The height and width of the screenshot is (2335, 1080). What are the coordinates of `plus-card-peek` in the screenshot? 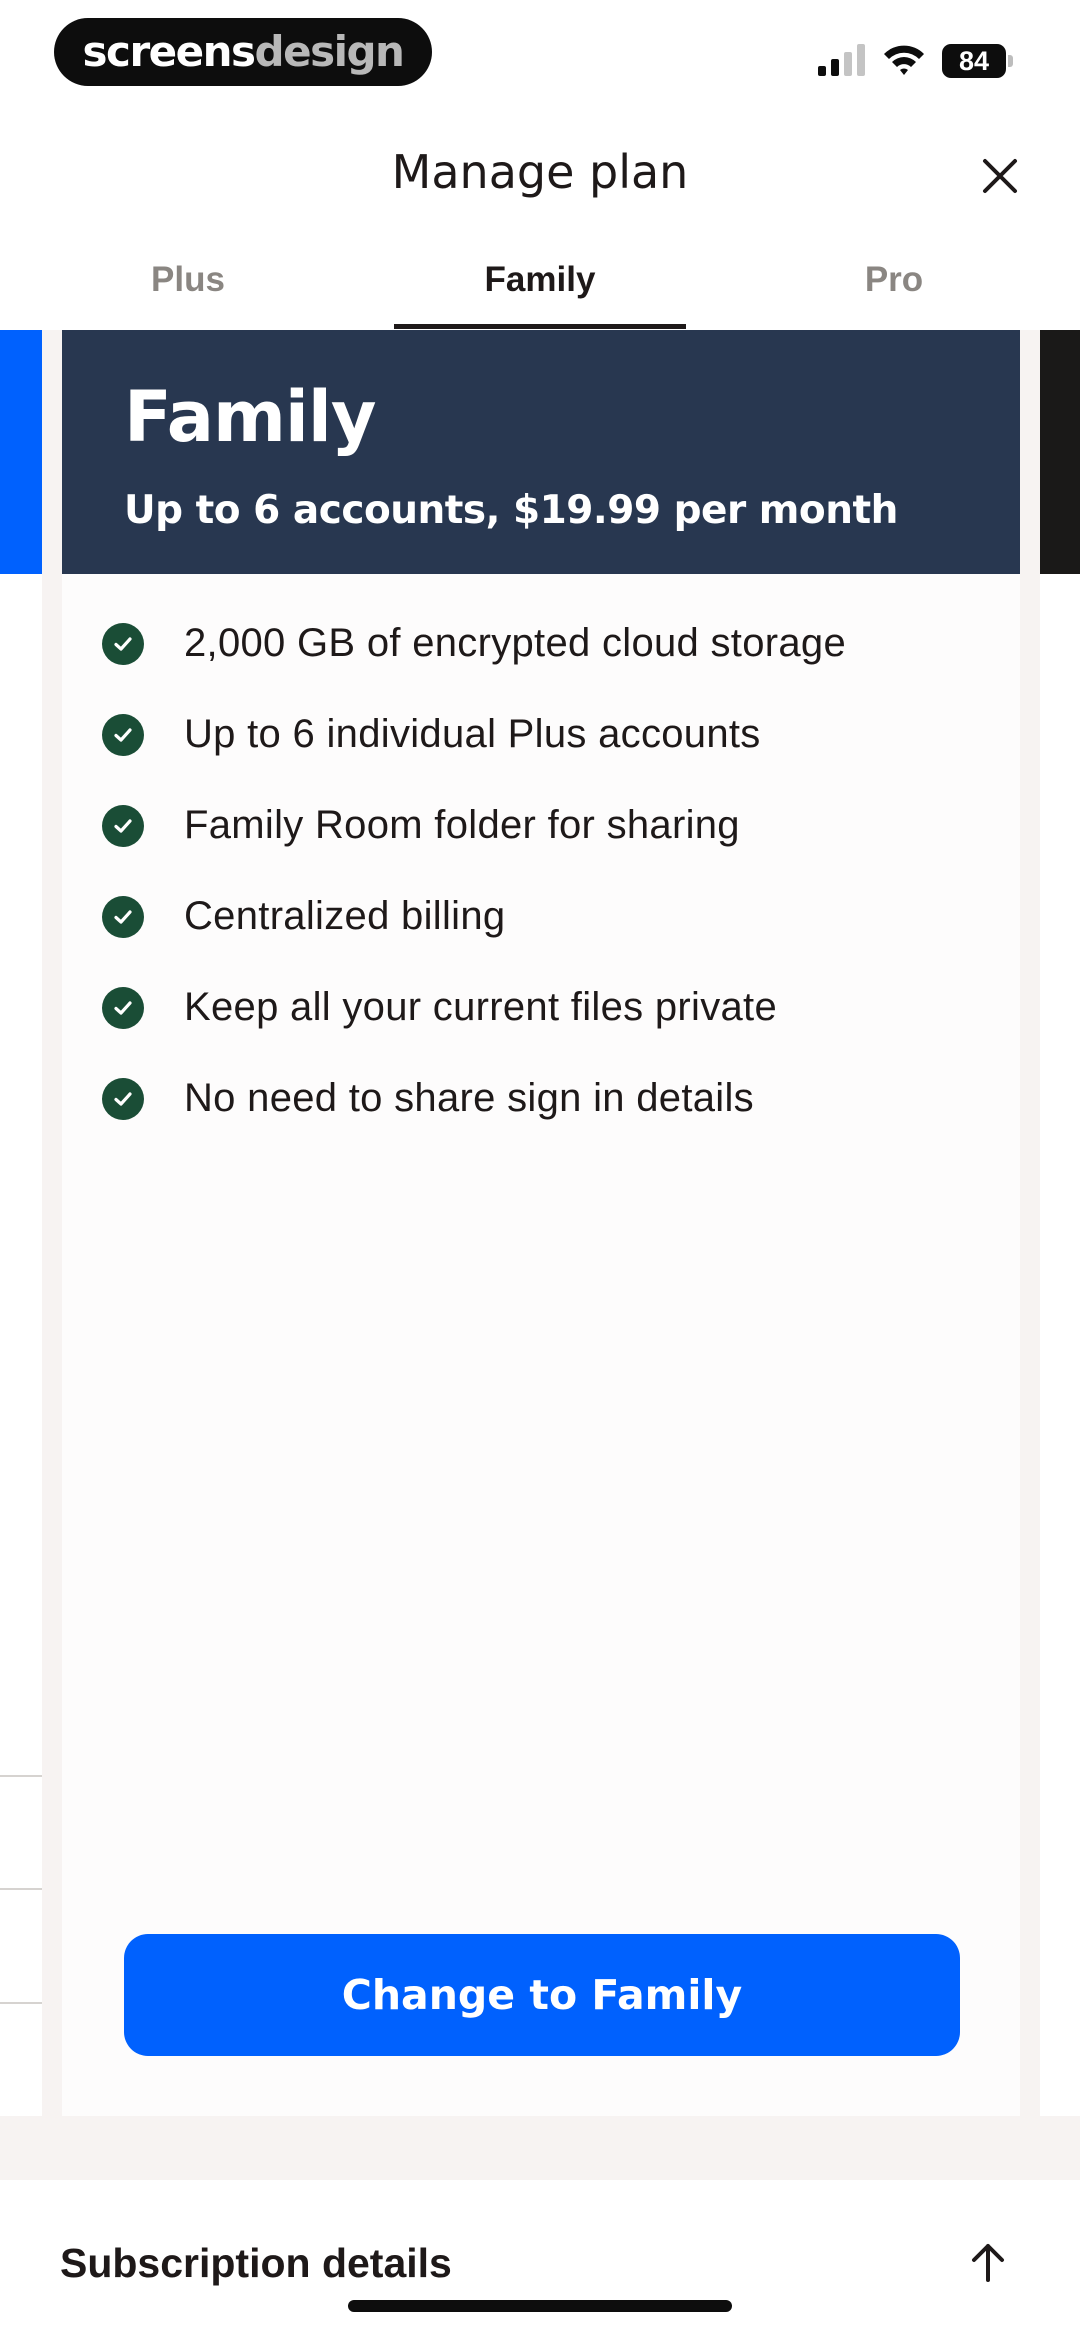 It's located at (21, 452).